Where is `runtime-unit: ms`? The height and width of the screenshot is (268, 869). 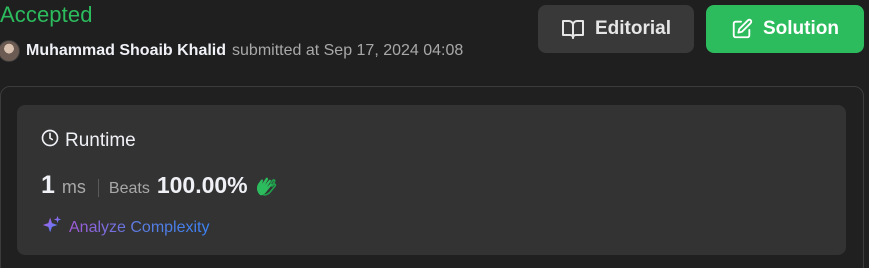
runtime-unit: ms is located at coordinates (73, 187).